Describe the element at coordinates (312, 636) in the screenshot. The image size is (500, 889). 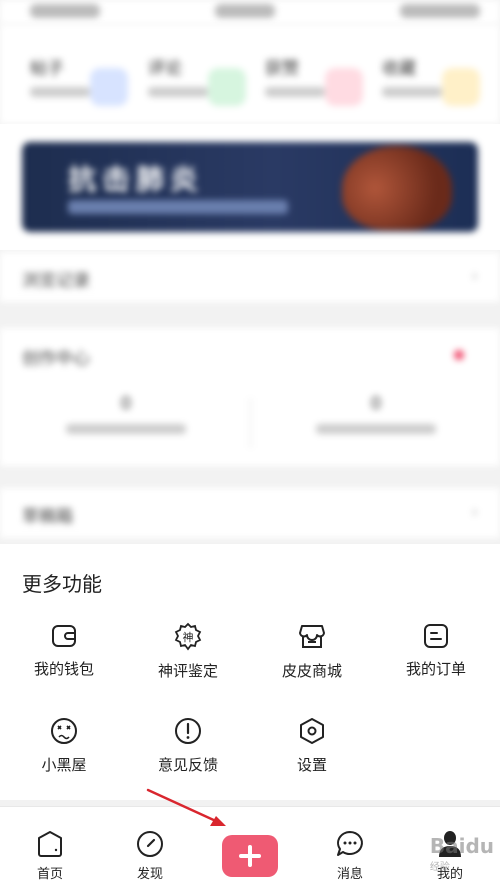
I see `shop-icon` at that location.